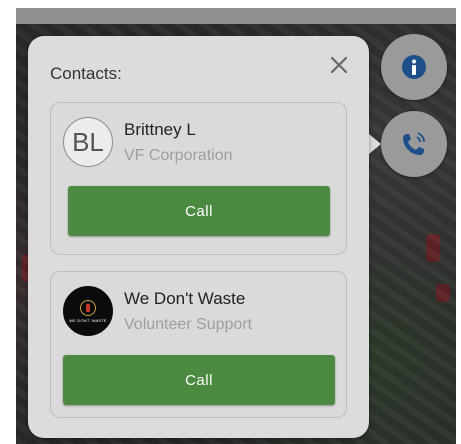  Describe the element at coordinates (236, 16) in the screenshot. I see `top-bar` at that location.